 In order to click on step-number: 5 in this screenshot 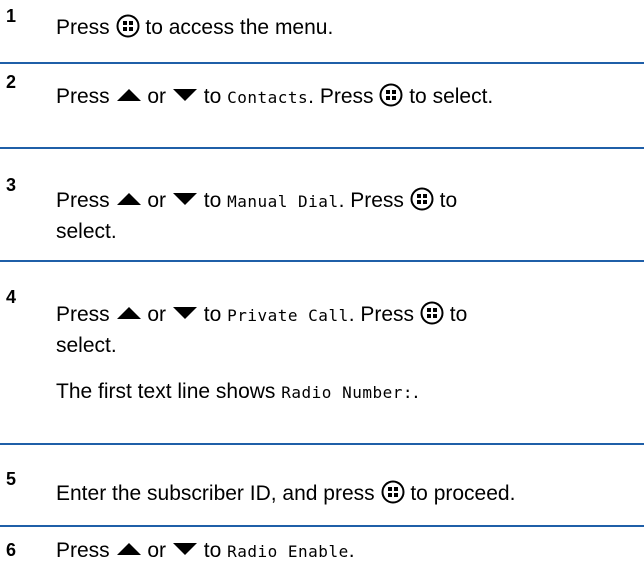, I will do `click(11, 479)`.